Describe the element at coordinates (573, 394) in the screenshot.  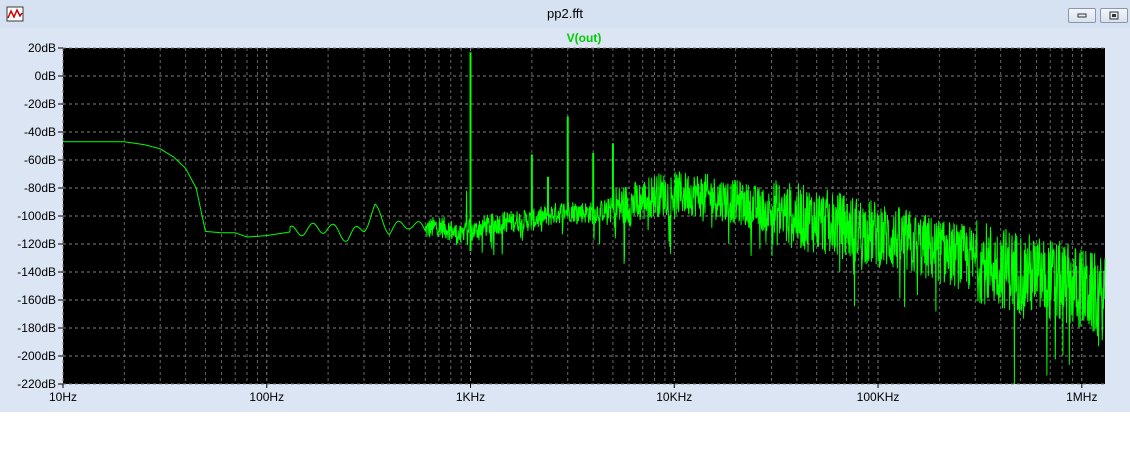
I see `x-axis-ticks: 10Hz 100Hz 1KHz 10KHz 100KHz 1MHz` at that location.